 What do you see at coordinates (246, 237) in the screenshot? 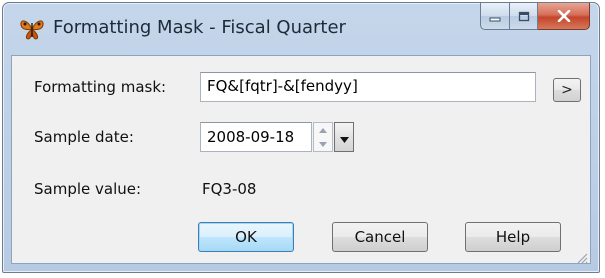
I see `ok-button: OK` at bounding box center [246, 237].